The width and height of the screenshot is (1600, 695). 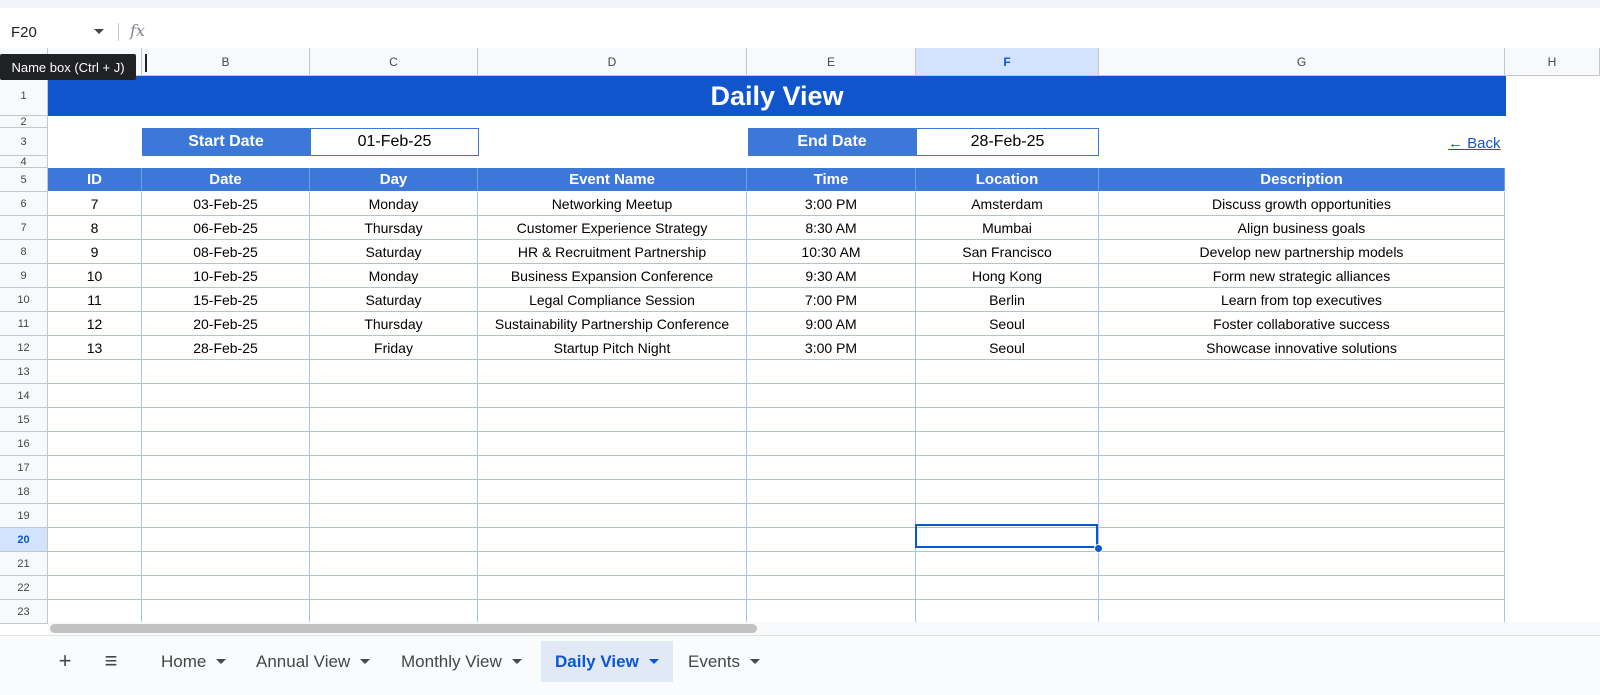 I want to click on table-cell: Startup Pitch Night, so click(x=612, y=348).